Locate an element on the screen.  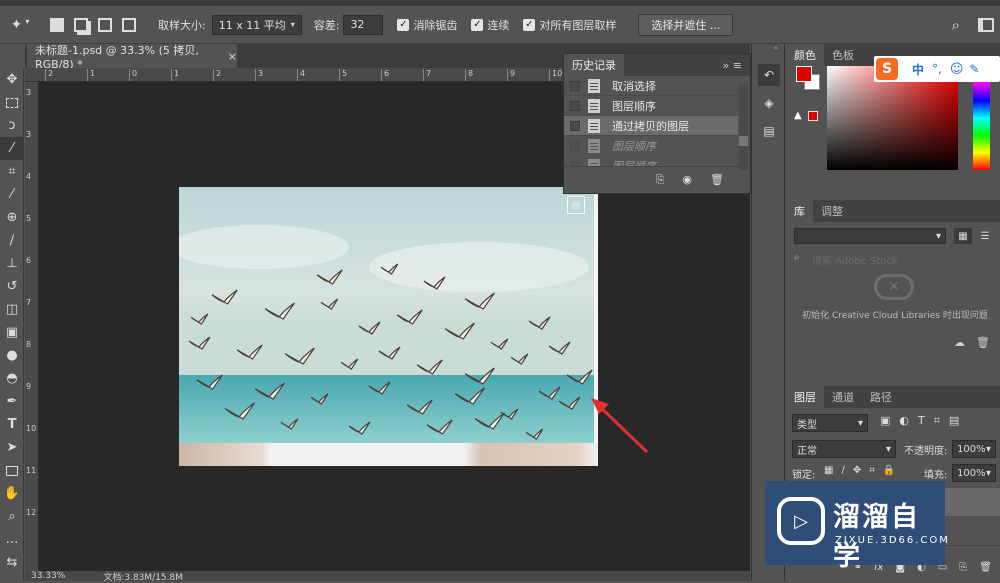
history-brush-icon: ↺ is located at coordinates (12, 286).